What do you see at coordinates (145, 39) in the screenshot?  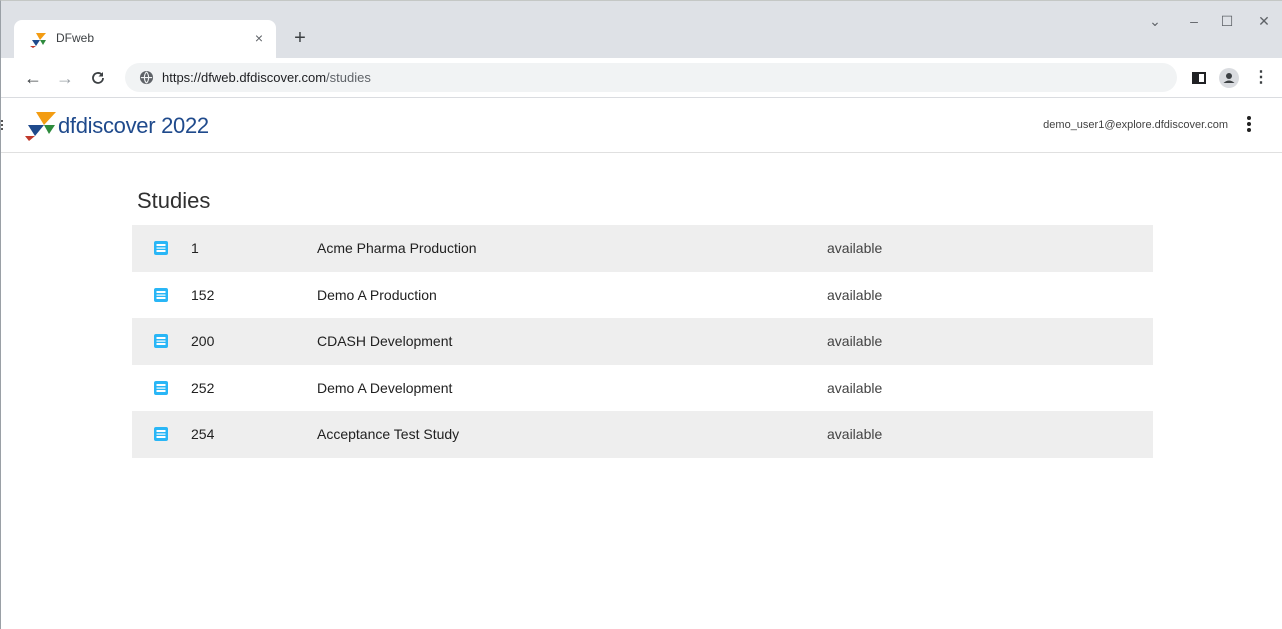 I see `browser-tab: DFweb ×` at bounding box center [145, 39].